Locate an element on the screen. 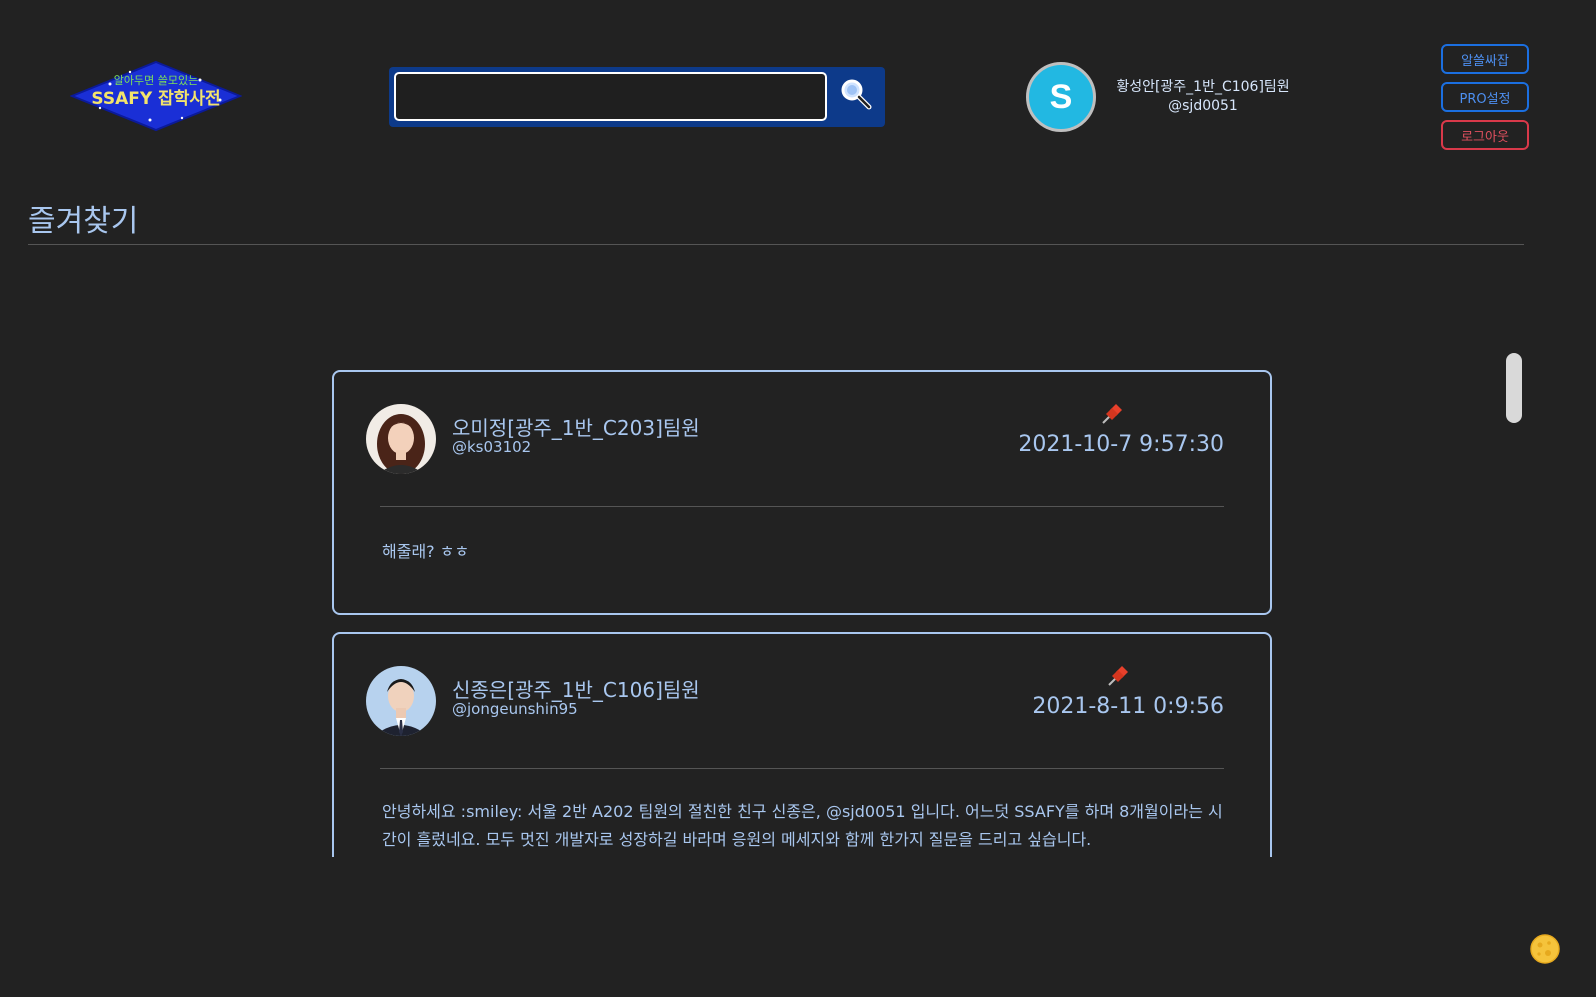  moon-icon is located at coordinates (1545, 949).